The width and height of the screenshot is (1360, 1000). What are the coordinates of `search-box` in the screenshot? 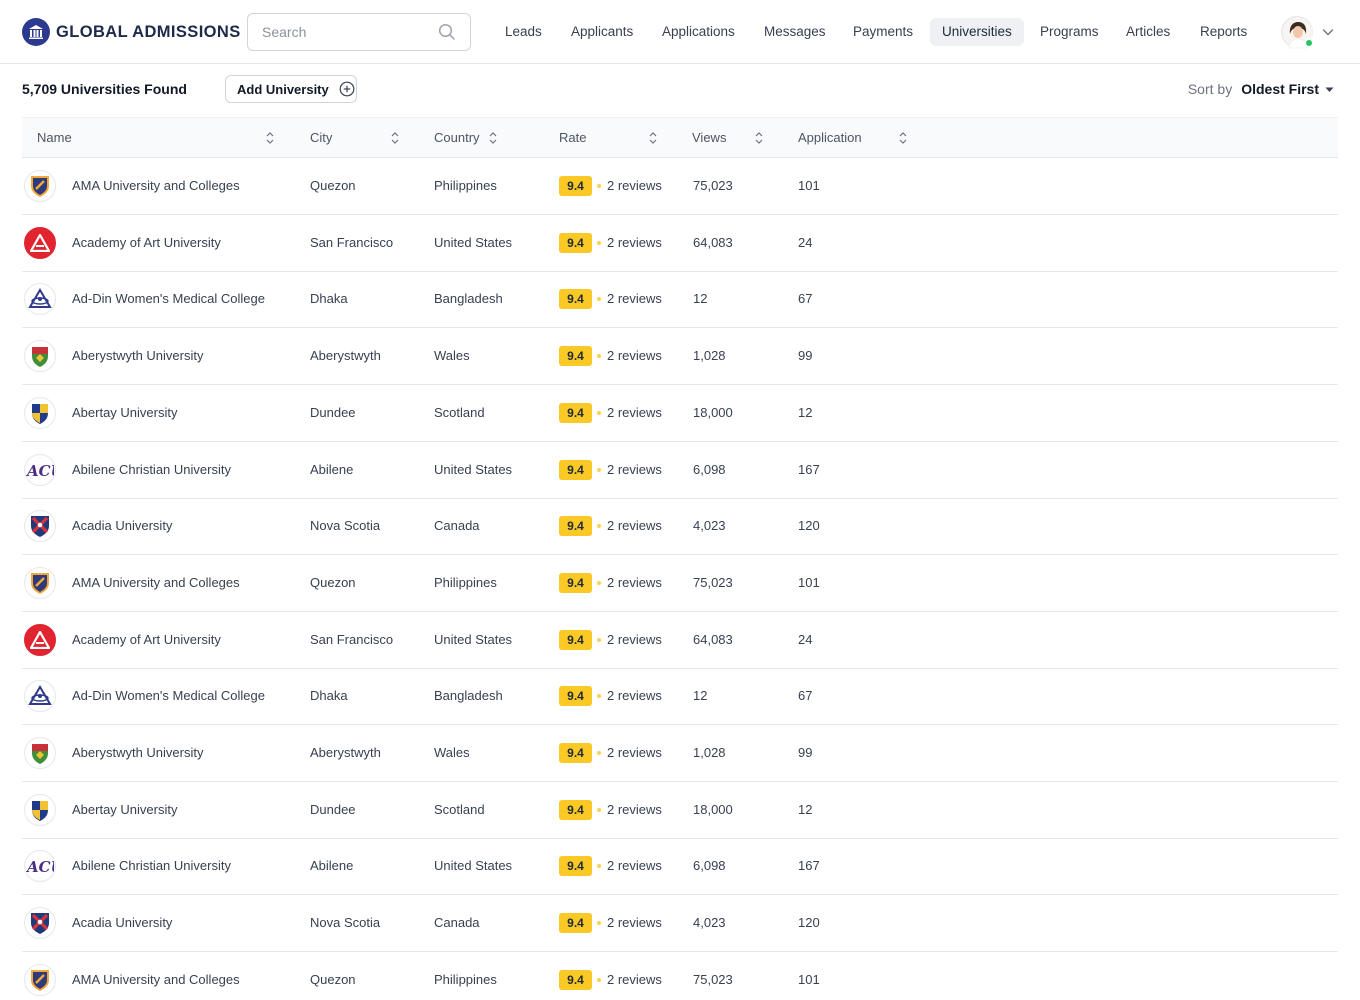 It's located at (359, 32).